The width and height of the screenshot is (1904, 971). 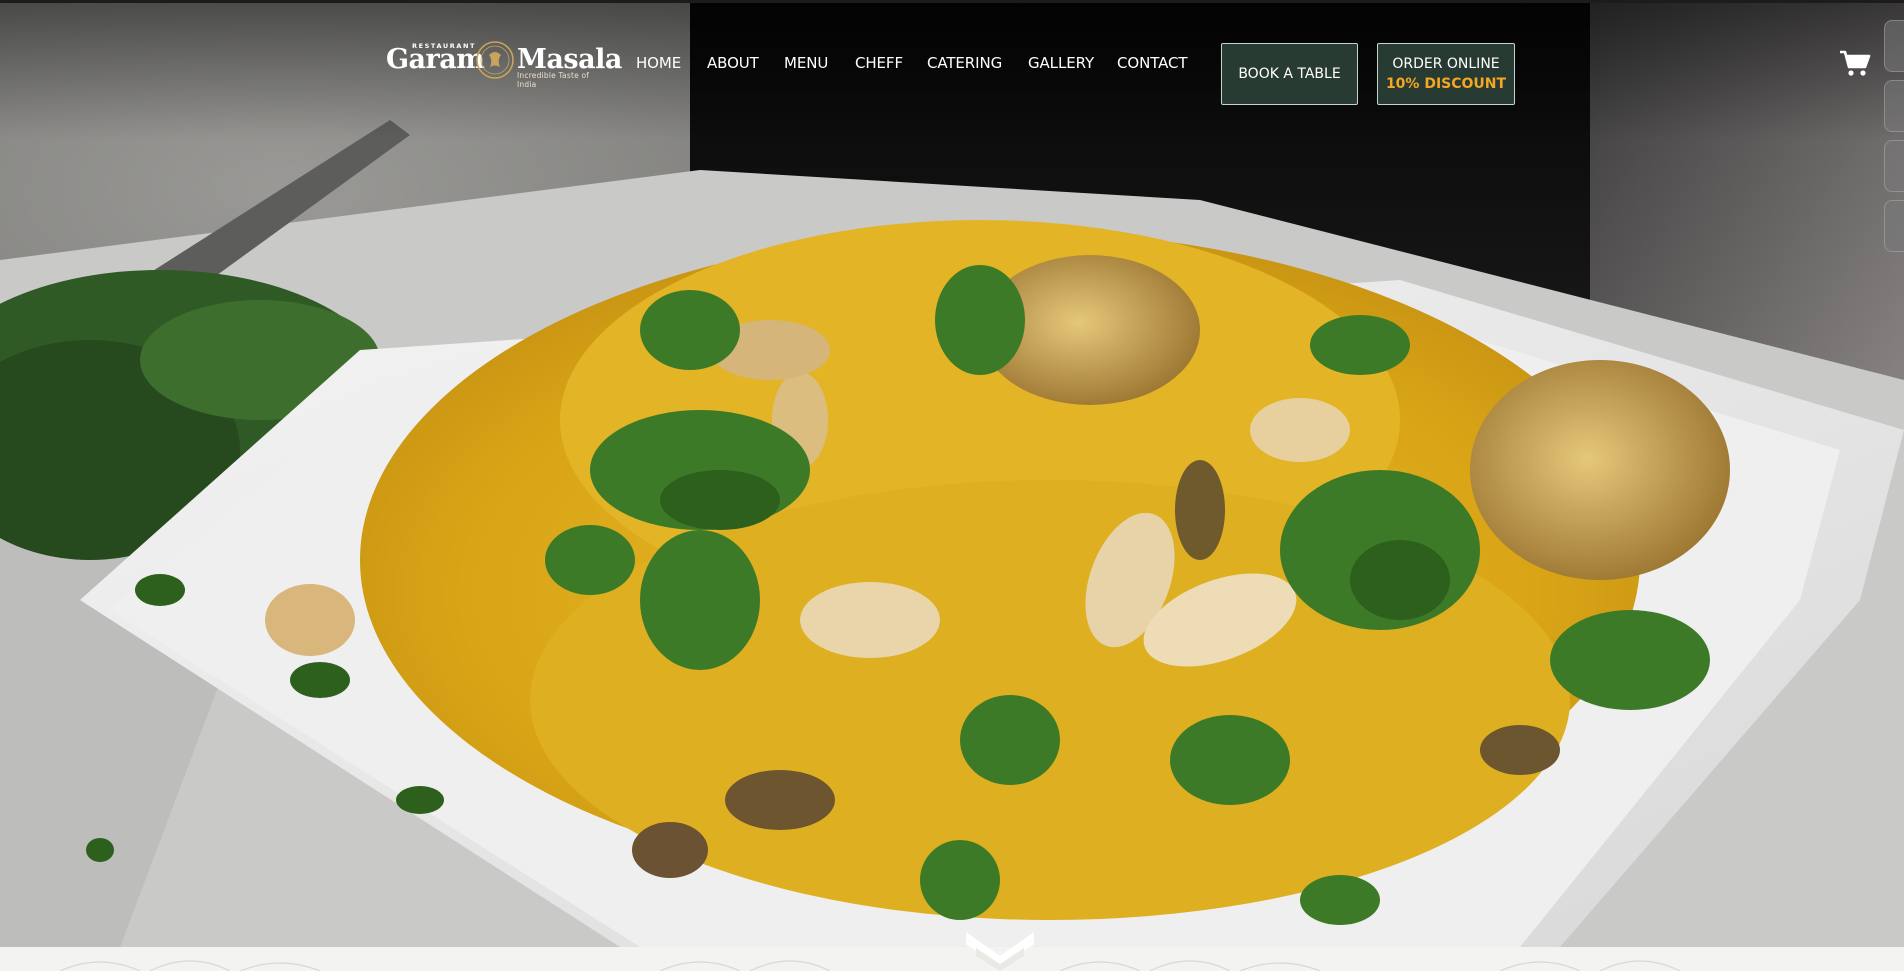 What do you see at coordinates (1152, 63) in the screenshot?
I see `nav-item-contact: CONTACT` at bounding box center [1152, 63].